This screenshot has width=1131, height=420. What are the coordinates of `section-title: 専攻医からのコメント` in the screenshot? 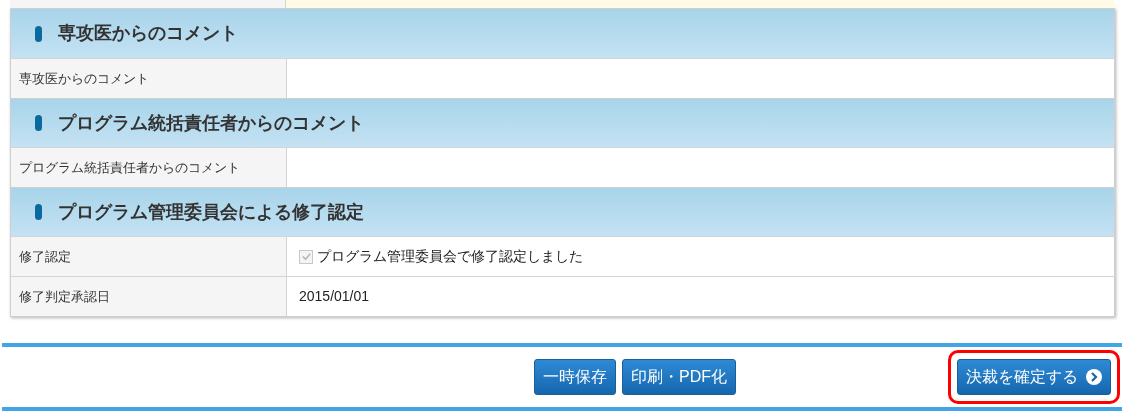 It's located at (148, 33).